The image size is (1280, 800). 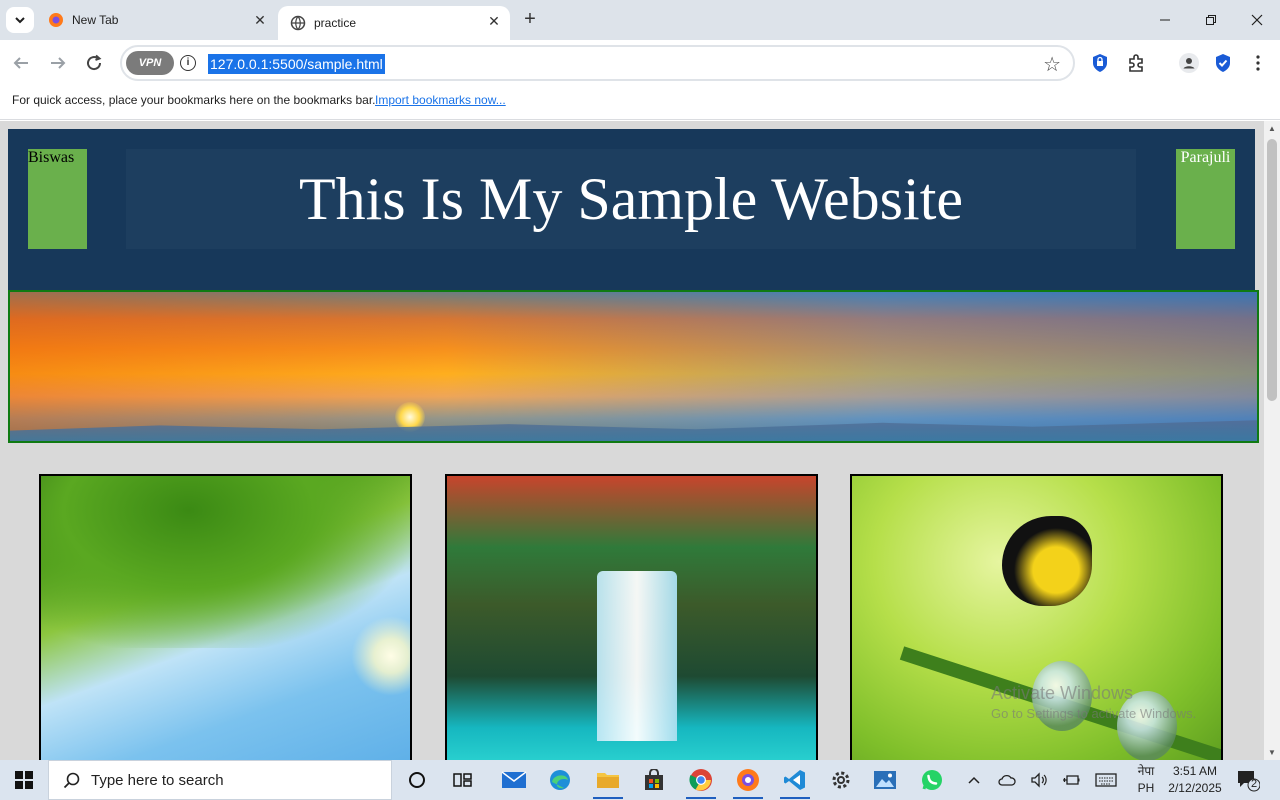 I want to click on scroll-down-arrow-icon: ▼, so click(x=1272, y=752).